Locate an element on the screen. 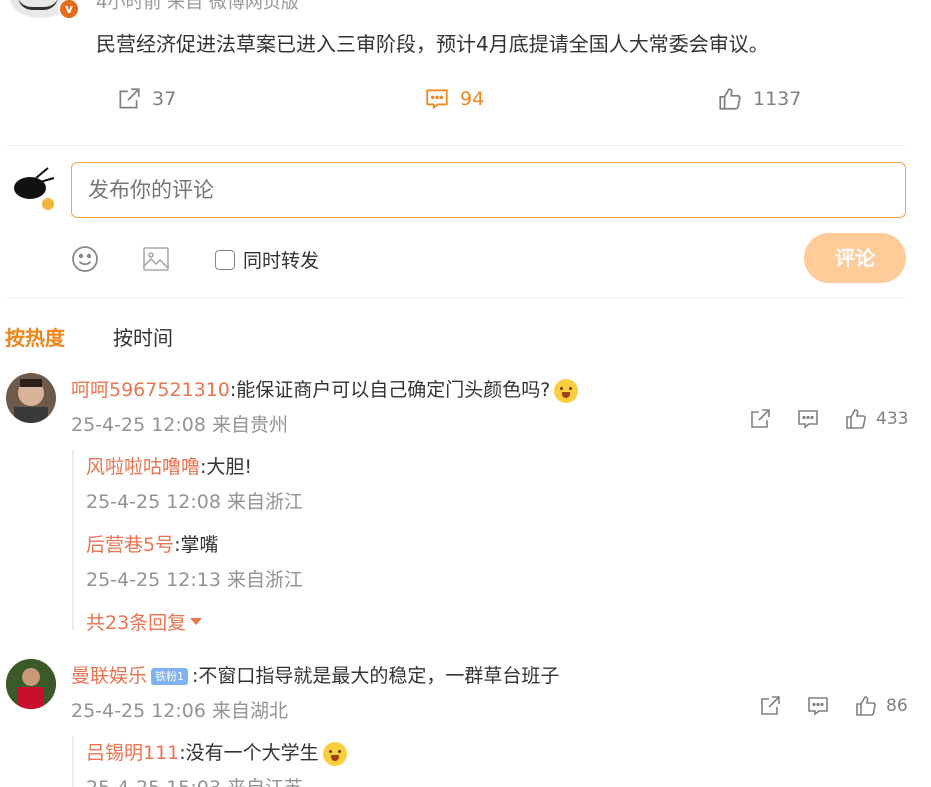 The width and height of the screenshot is (931, 787). more-replies-label: 共23条回复 is located at coordinates (136, 623).